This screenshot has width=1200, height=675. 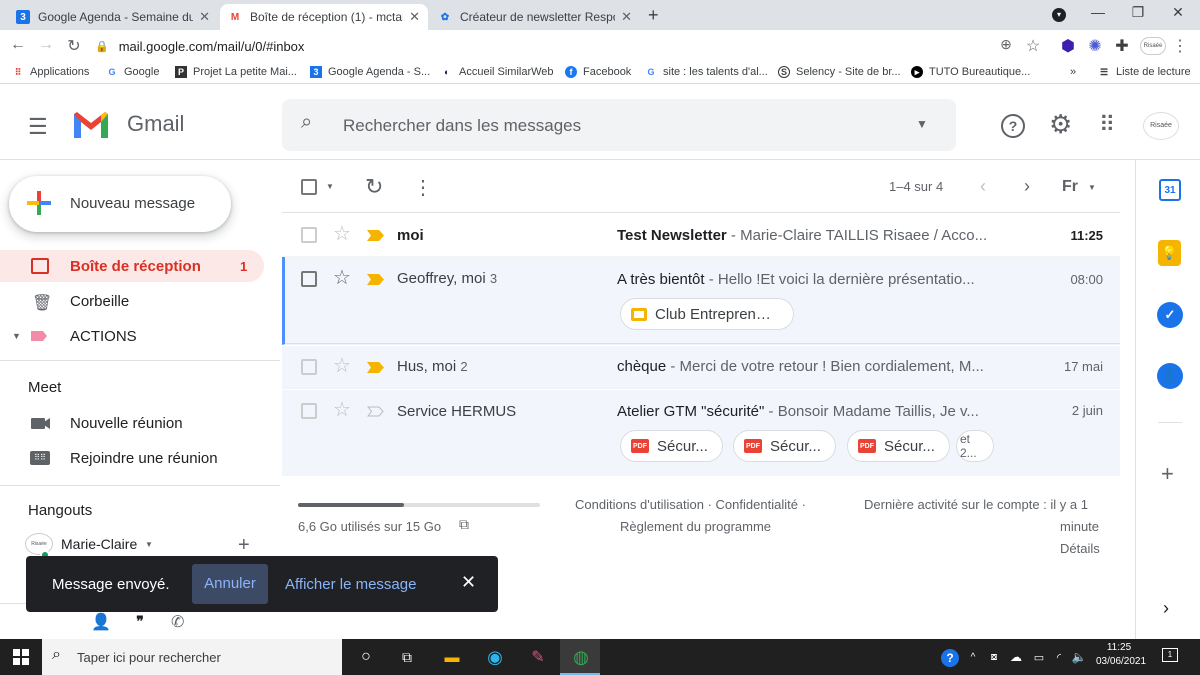 I want to click on settings-gear-icon: ⚙, so click(x=1060, y=124).